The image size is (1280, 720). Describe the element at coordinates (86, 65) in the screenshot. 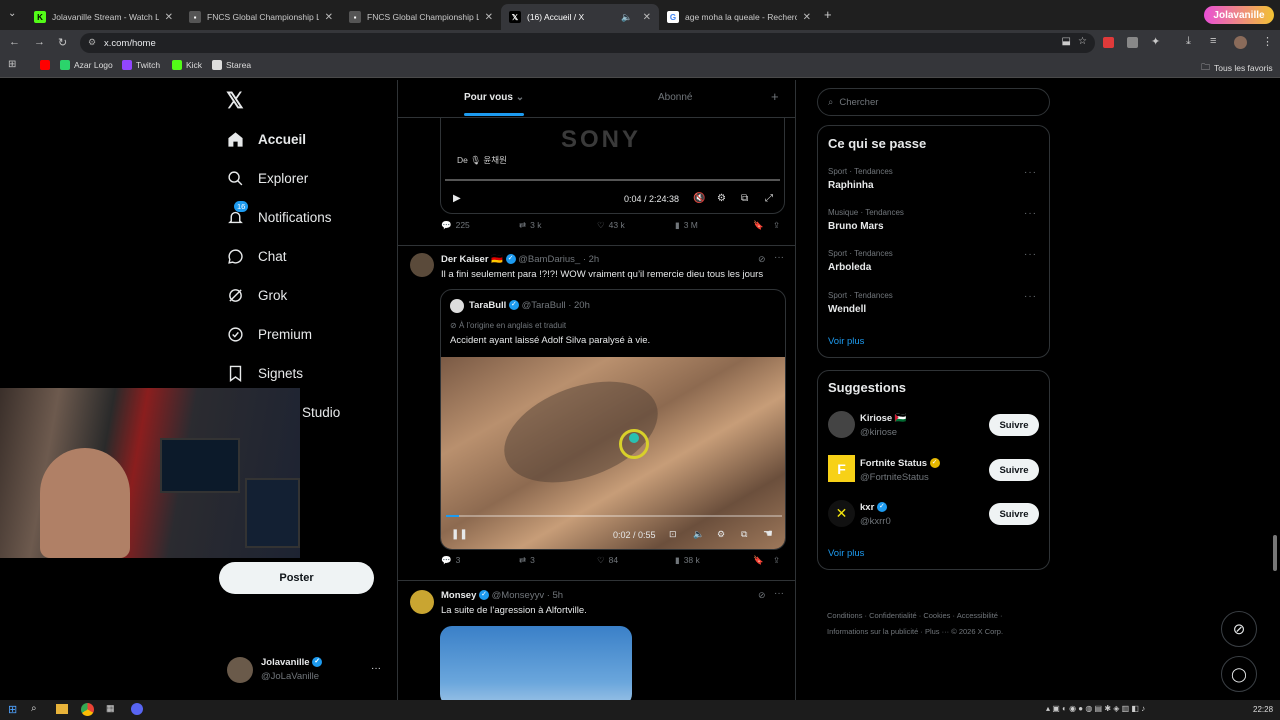

I see `bookmark-azar: Azar Logo` at that location.